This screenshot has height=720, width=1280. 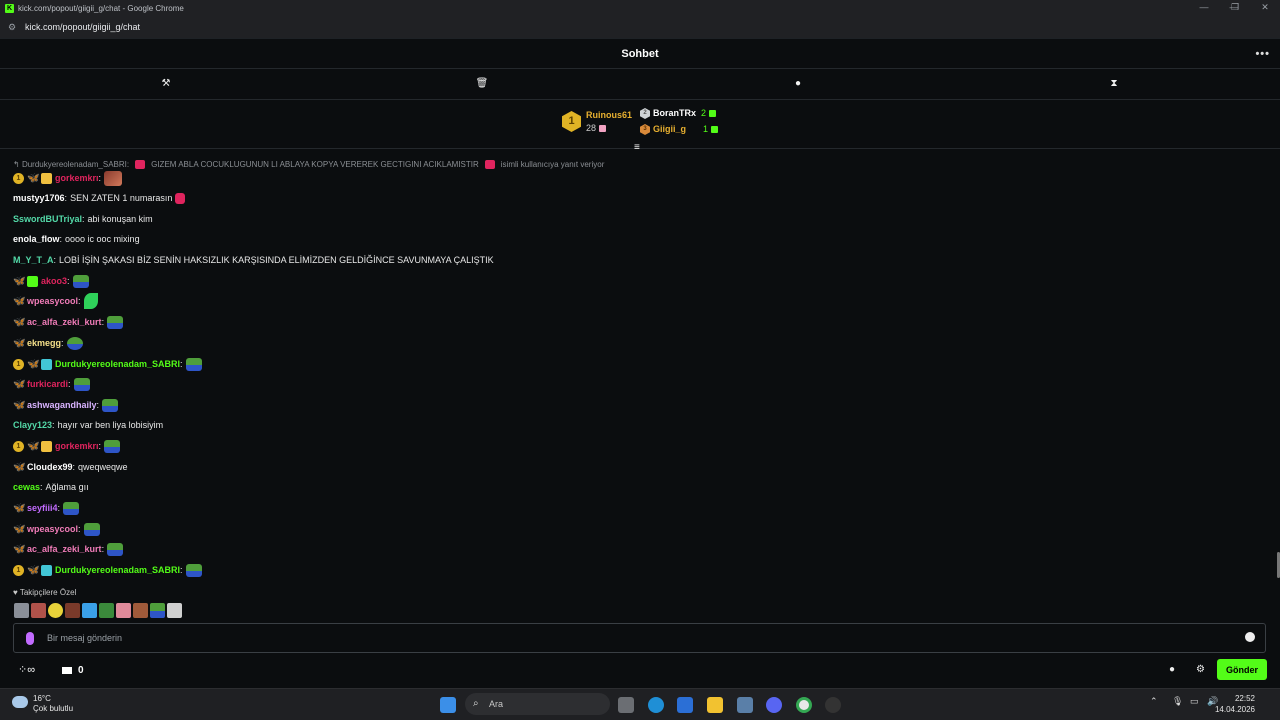 I want to click on url-text: kick.com/popout/giigii_g/chat, so click(x=82, y=27).